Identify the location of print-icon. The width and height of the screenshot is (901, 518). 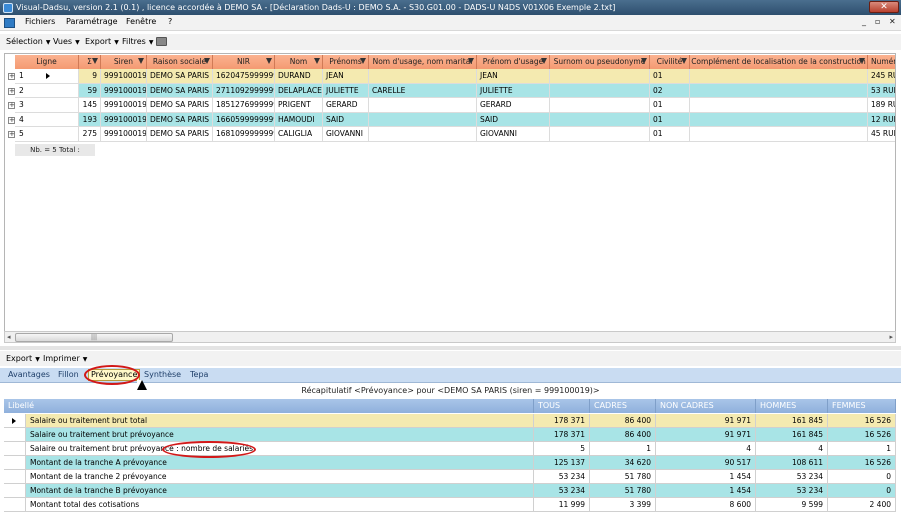
(161, 41).